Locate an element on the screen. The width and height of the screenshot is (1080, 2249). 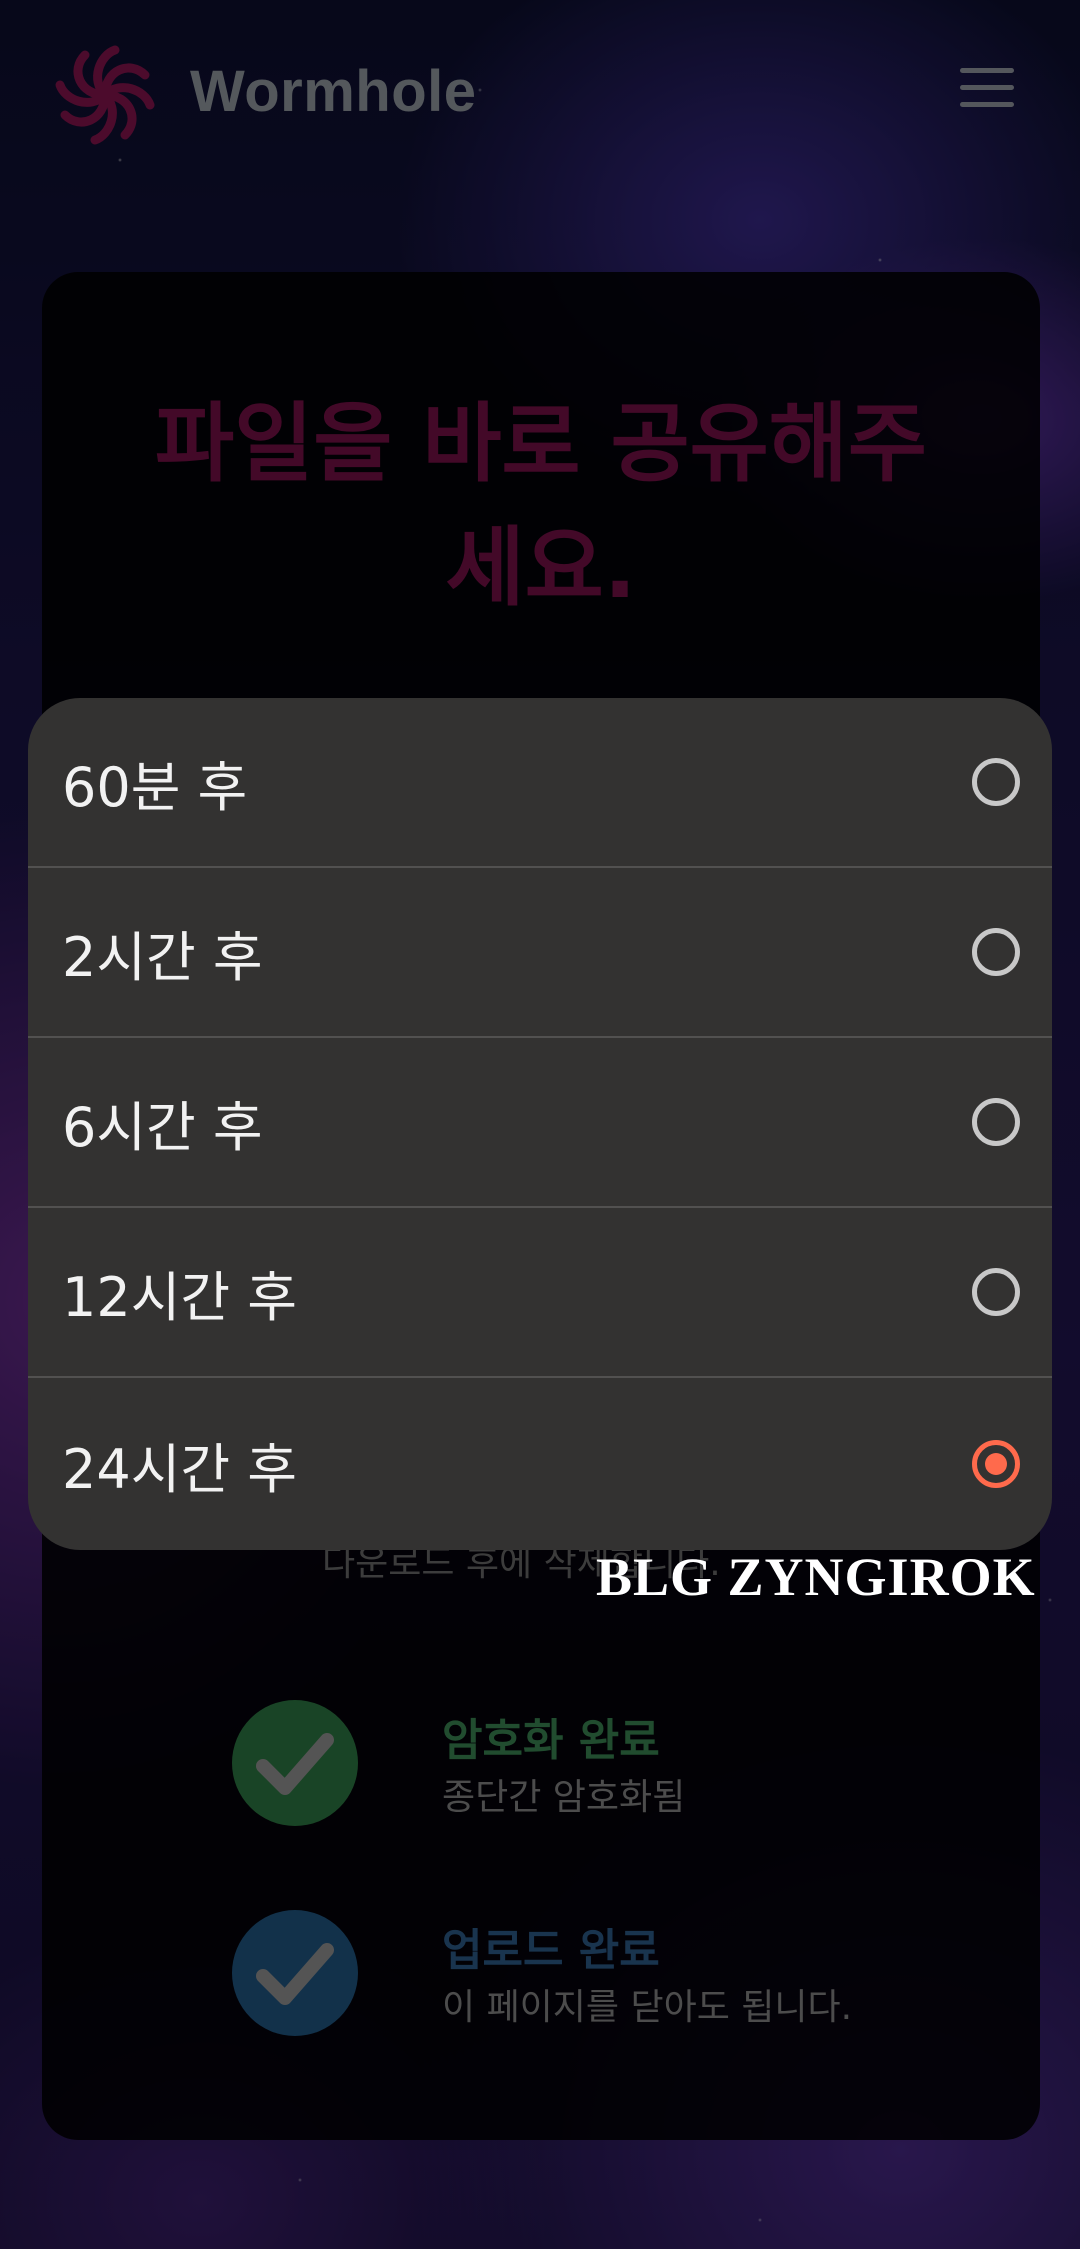
option-label: 60분 후 is located at coordinates (155, 787).